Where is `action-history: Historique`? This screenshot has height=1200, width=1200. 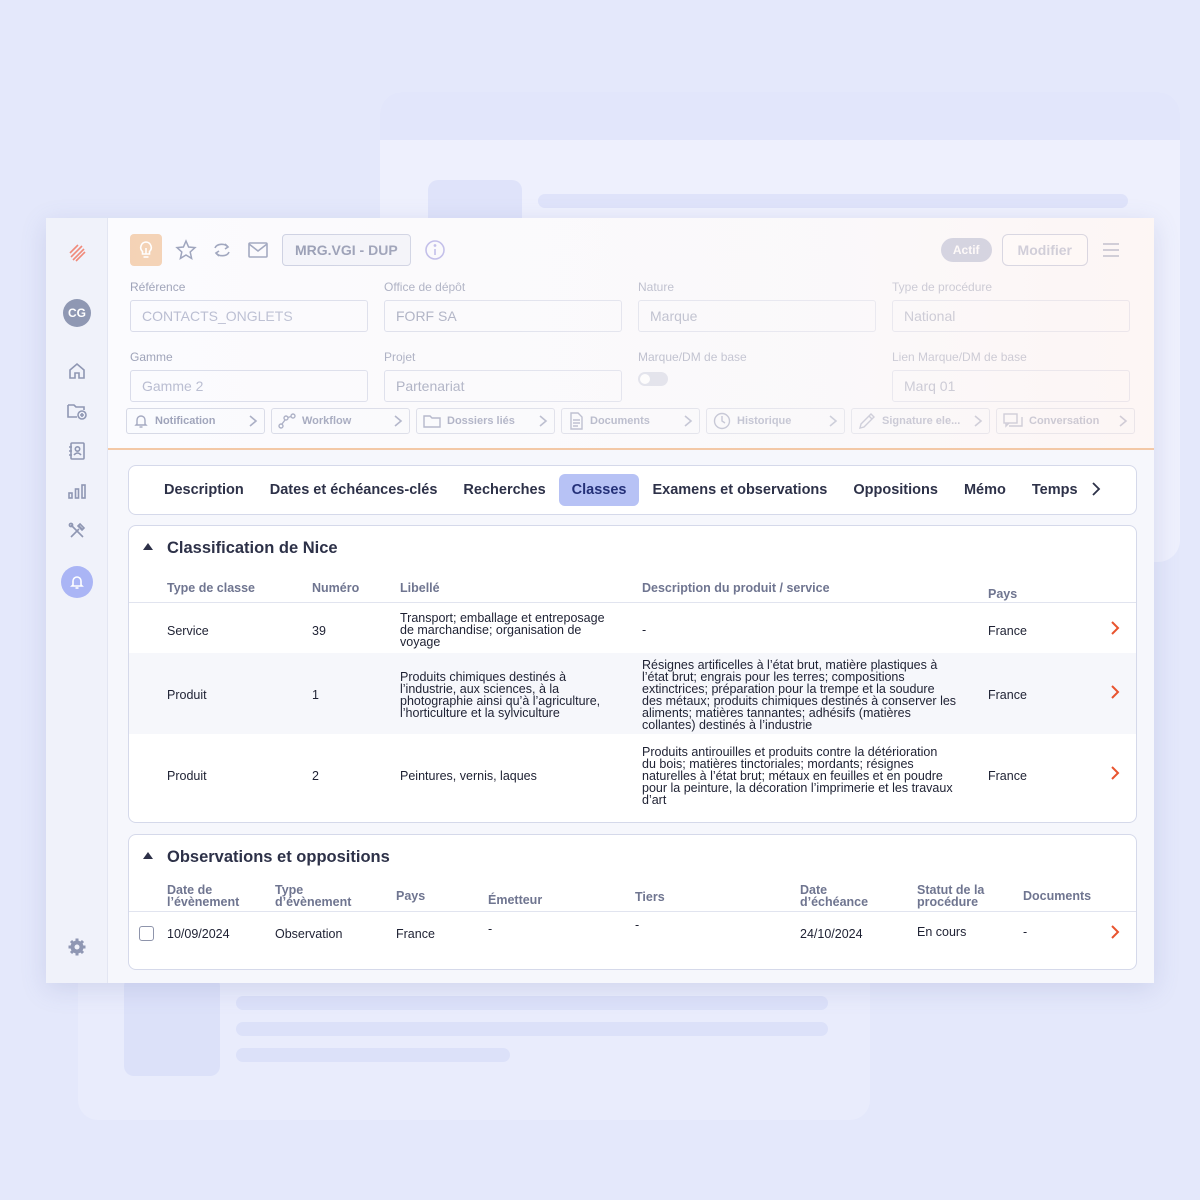
action-history: Historique is located at coordinates (775, 421).